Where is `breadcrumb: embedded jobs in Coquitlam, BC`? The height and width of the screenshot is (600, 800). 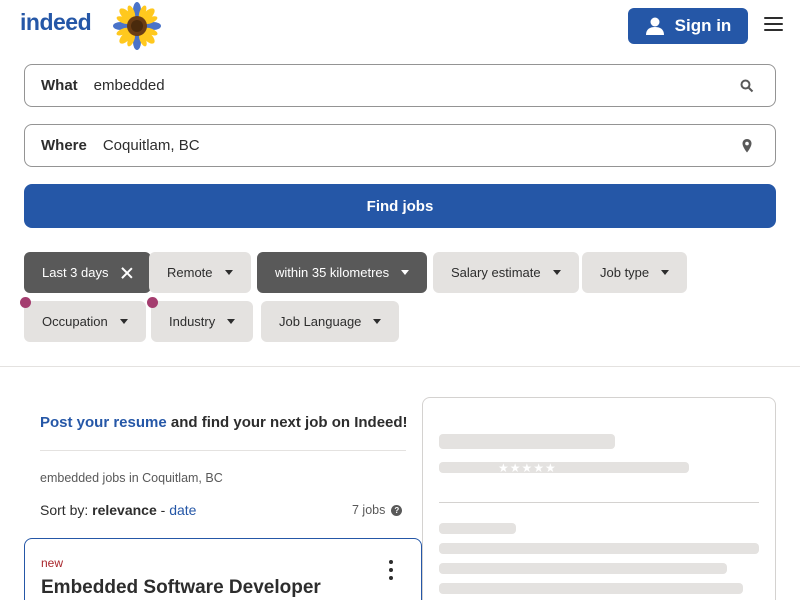
breadcrumb: embedded jobs in Coquitlam, BC is located at coordinates (131, 478).